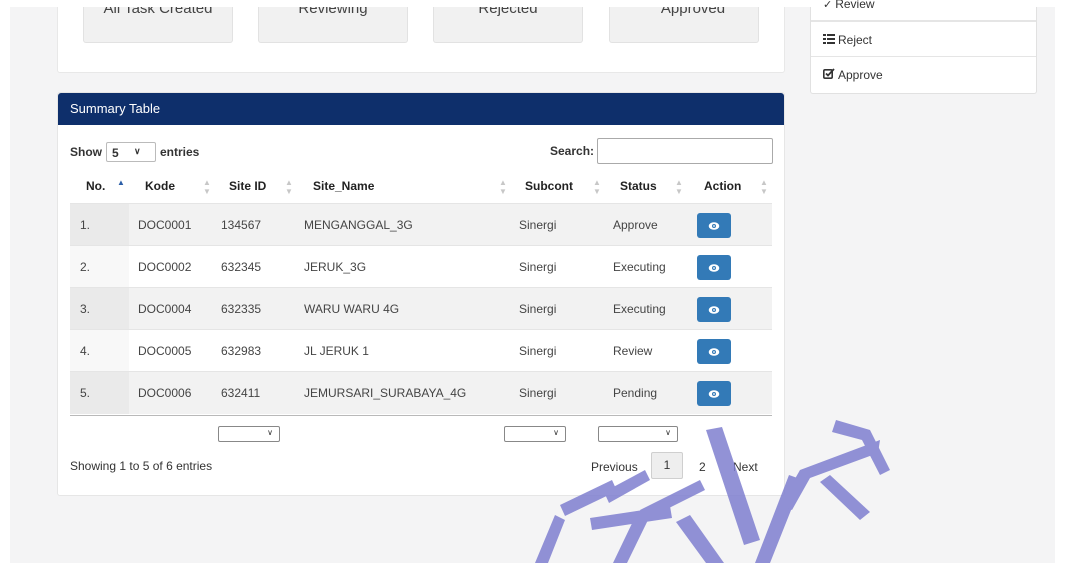 This screenshot has width=1067, height=563. What do you see at coordinates (131, 152) in the screenshot?
I see `entries-select: 5 ∨` at bounding box center [131, 152].